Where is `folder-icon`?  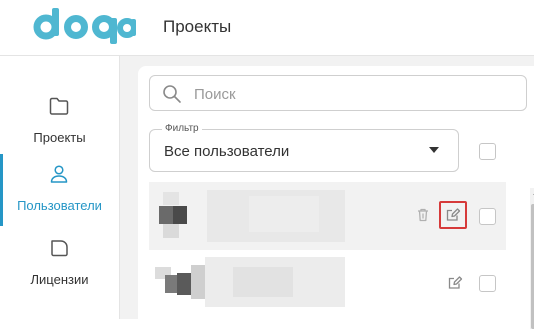 folder-icon is located at coordinates (59, 106).